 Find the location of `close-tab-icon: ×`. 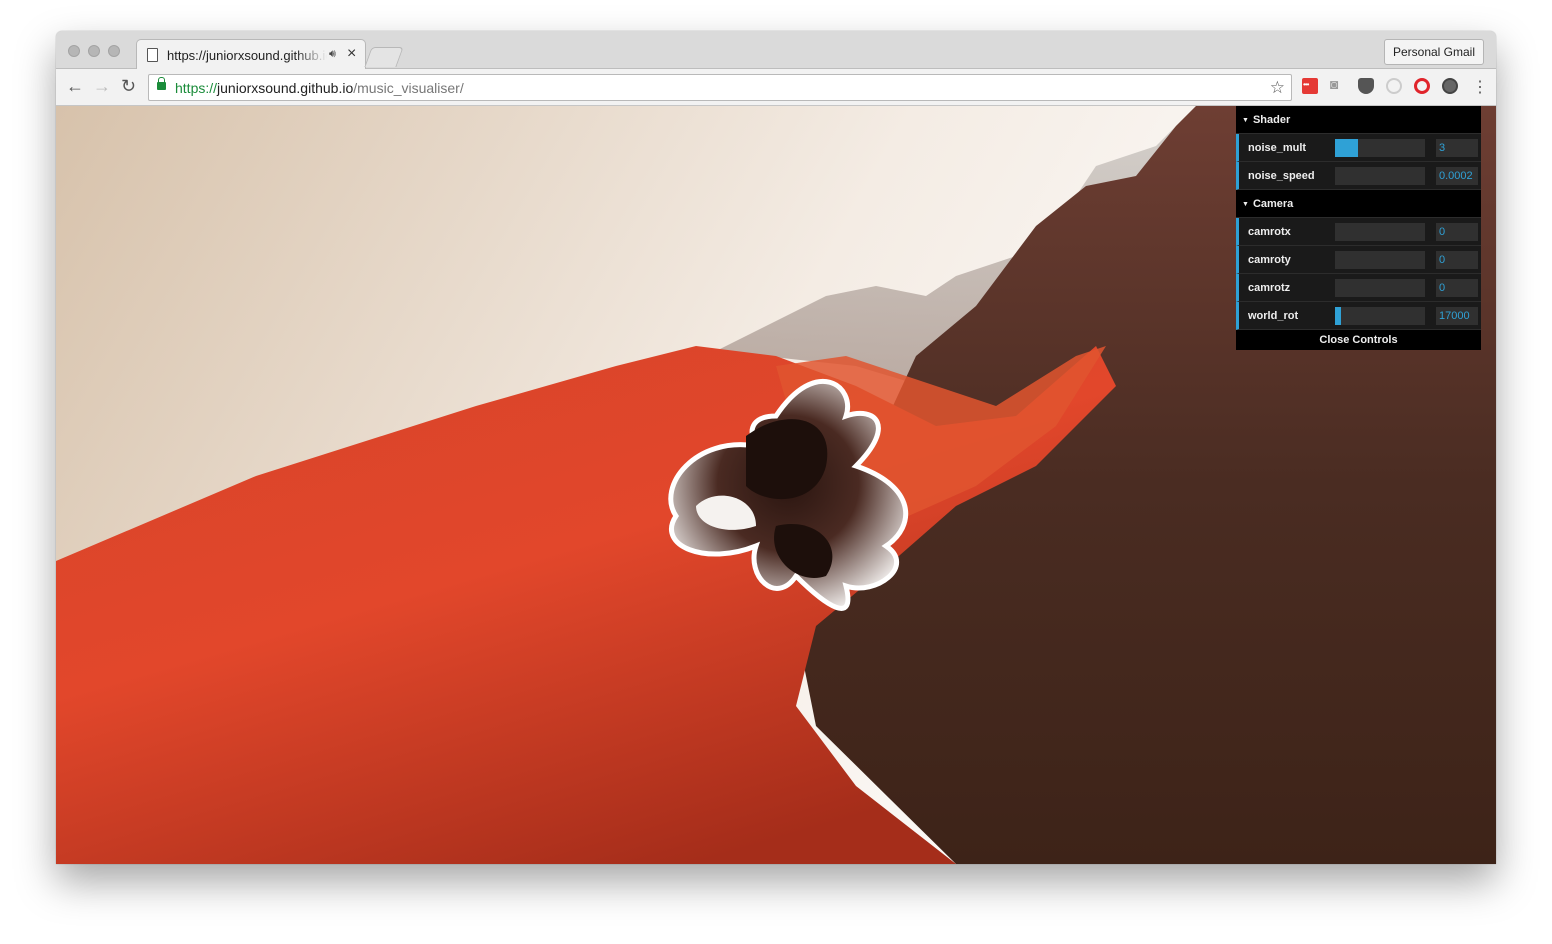

close-tab-icon: × is located at coordinates (351, 54).